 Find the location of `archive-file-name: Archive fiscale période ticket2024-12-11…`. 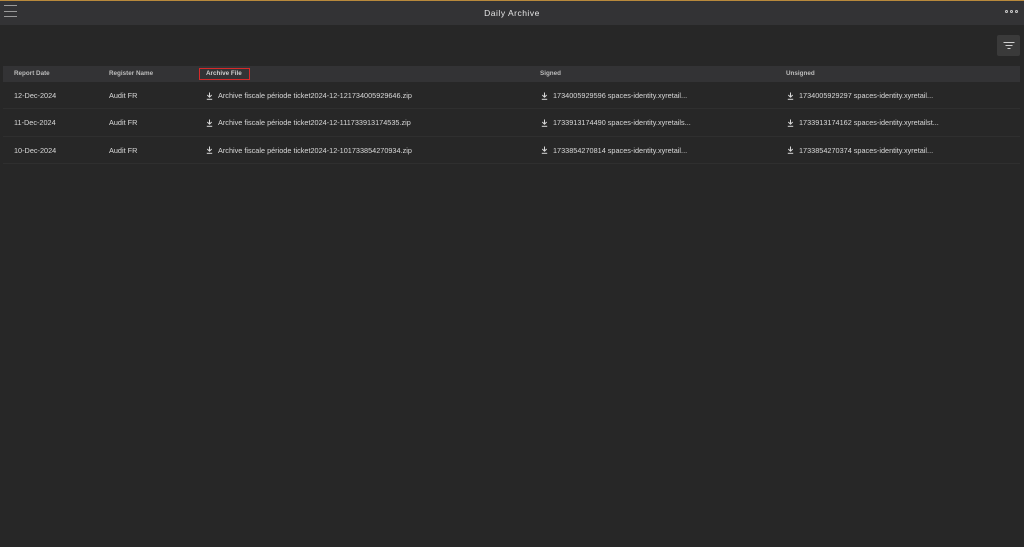

archive-file-name: Archive fiscale période ticket2024-12-11… is located at coordinates (314, 123).